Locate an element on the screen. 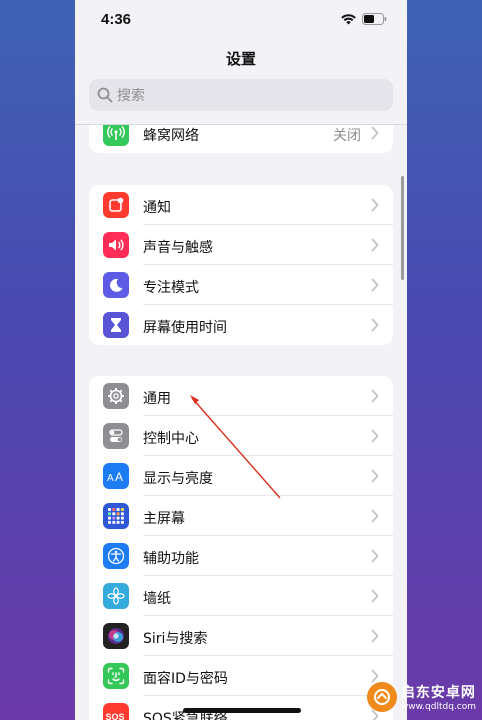 This screenshot has height=720, width=482. row-label: 主屏幕 is located at coordinates (164, 519).